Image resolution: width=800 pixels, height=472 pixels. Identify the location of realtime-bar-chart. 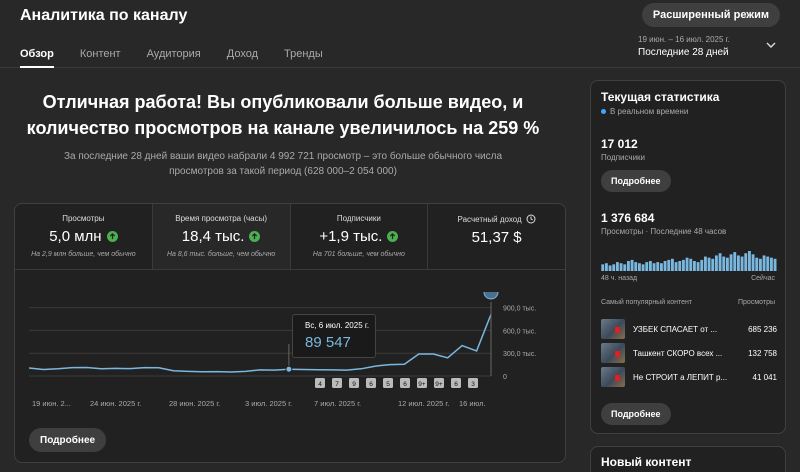
(689, 261).